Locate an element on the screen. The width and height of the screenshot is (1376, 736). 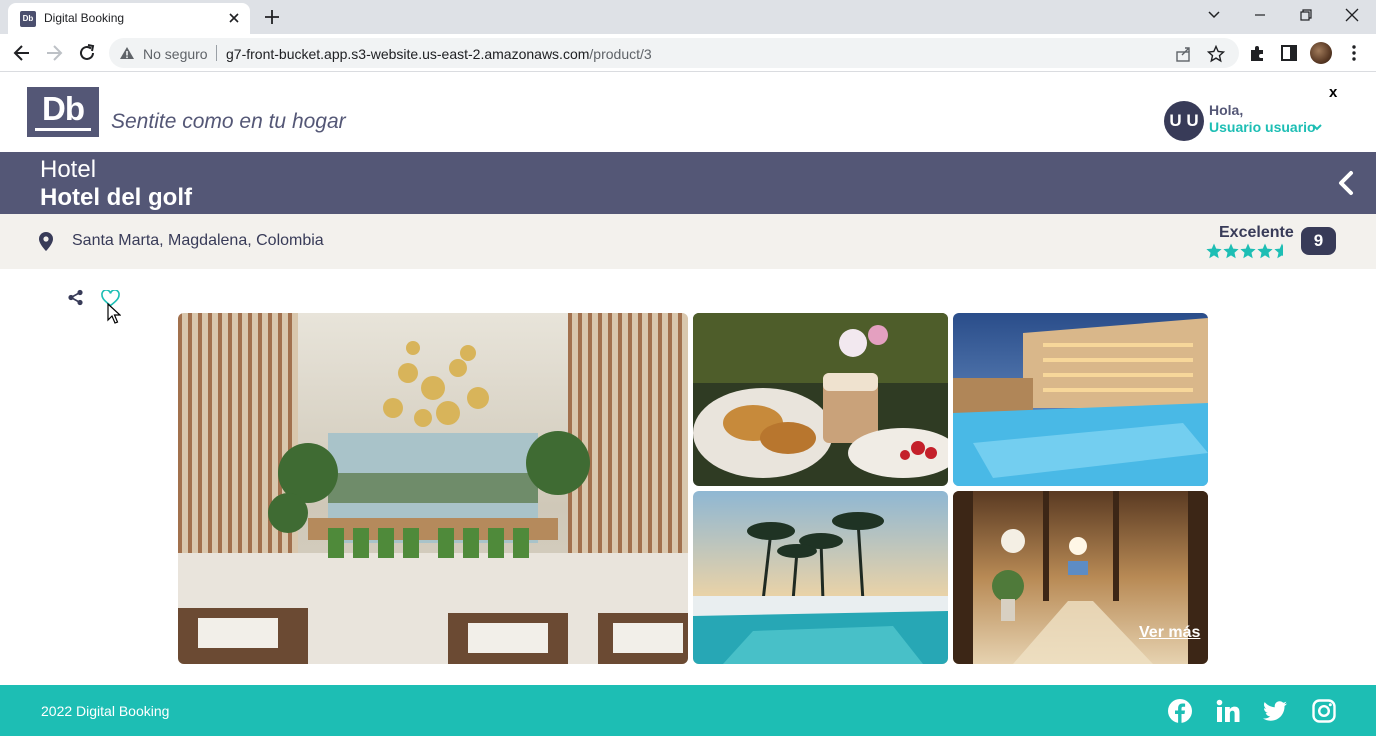
logout-button: x is located at coordinates (1333, 92).